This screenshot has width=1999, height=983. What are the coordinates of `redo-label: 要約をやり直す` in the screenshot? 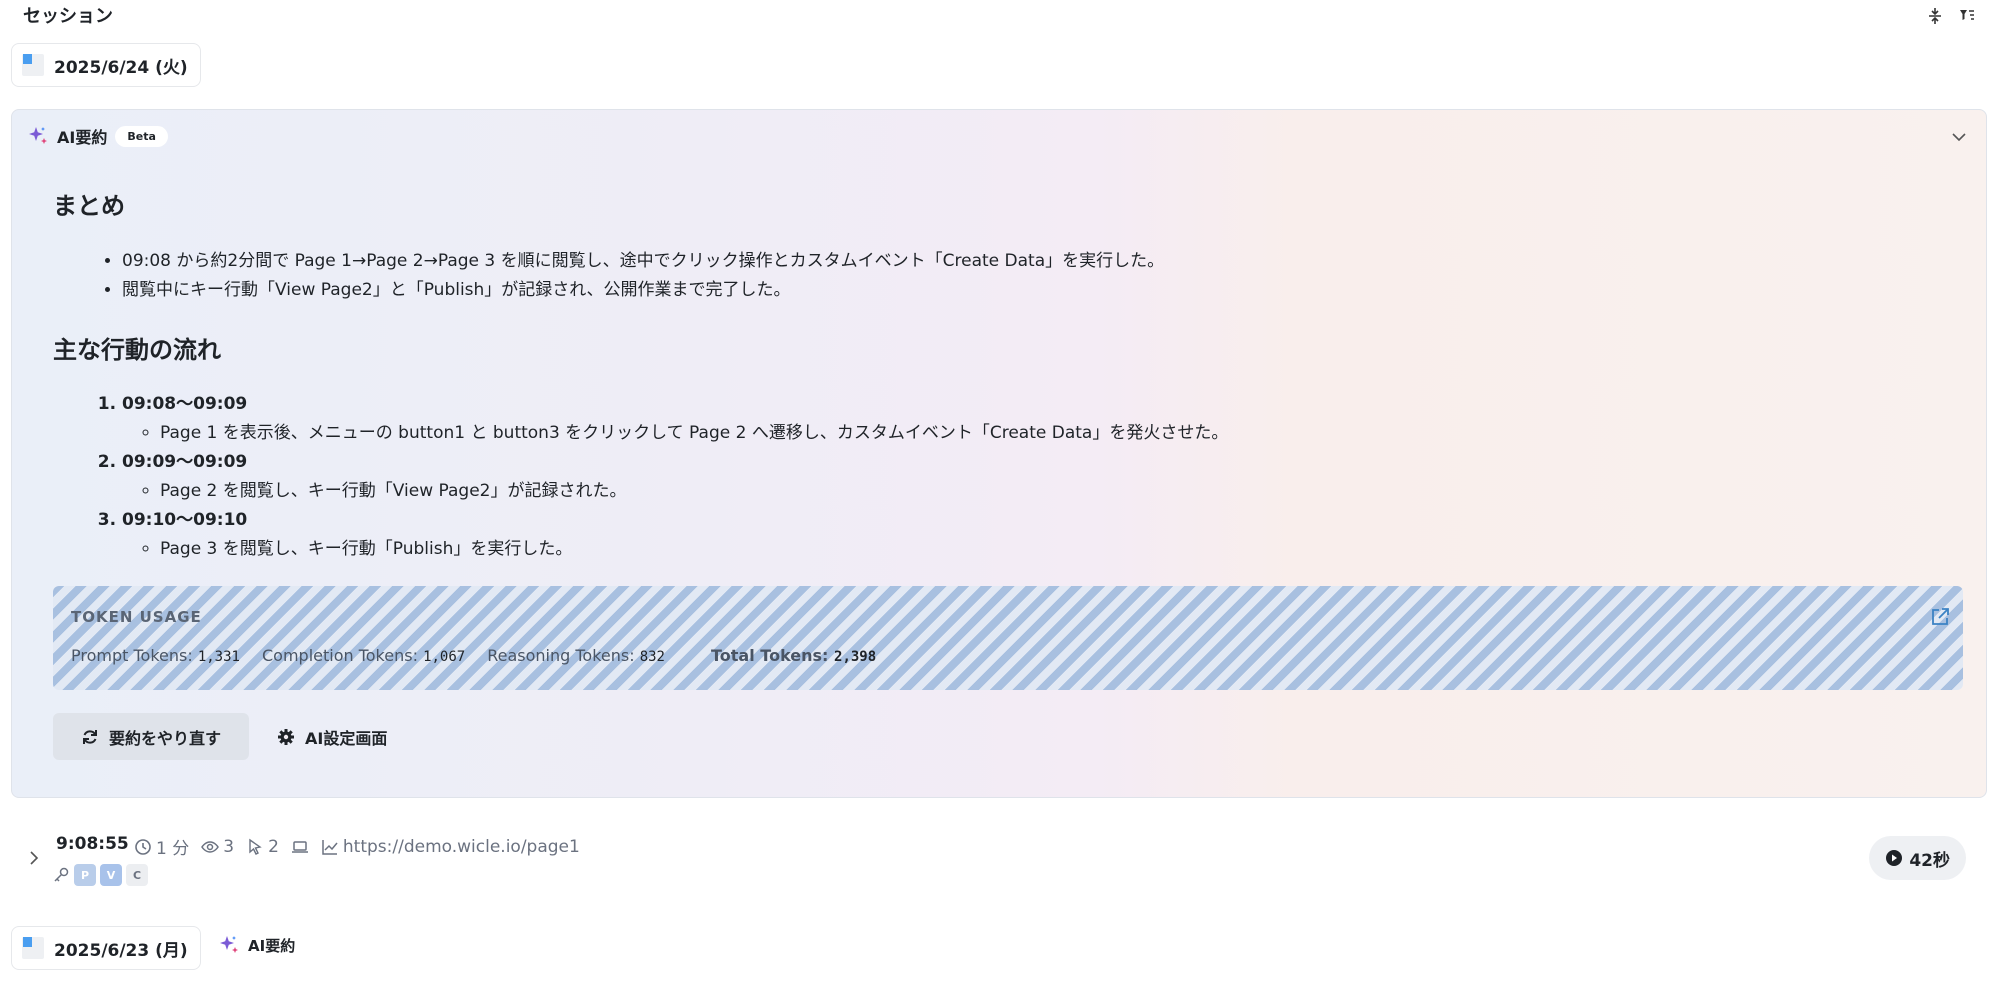 It's located at (164, 738).